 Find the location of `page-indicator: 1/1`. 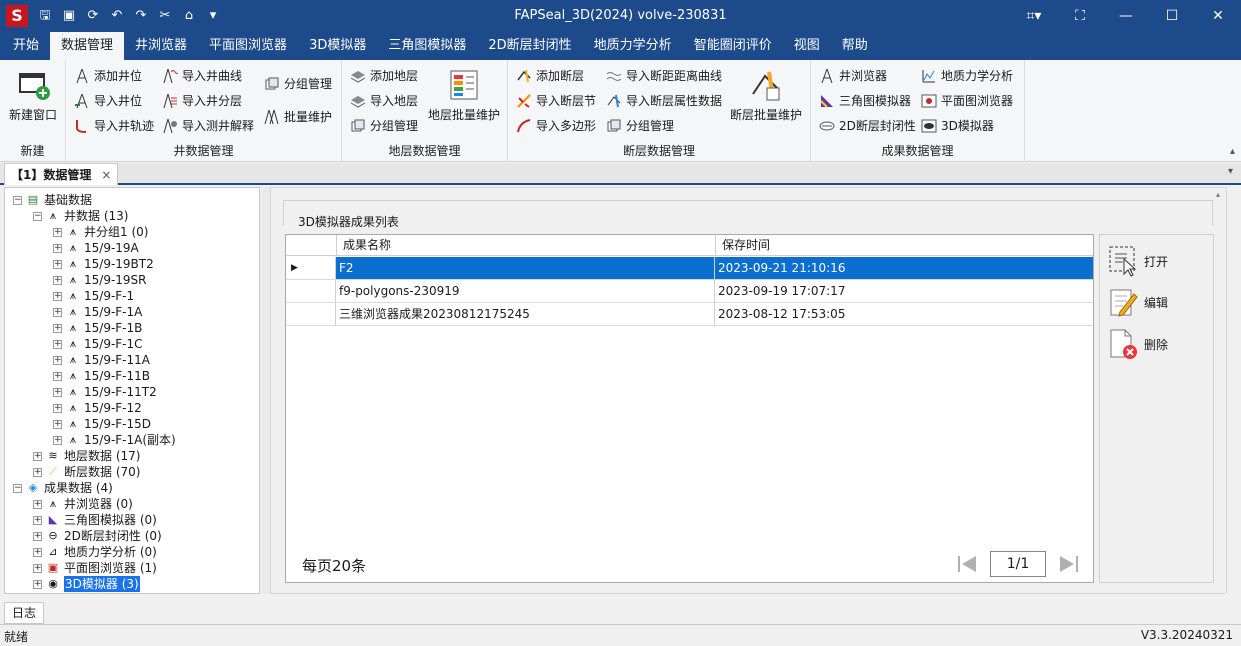

page-indicator: 1/1 is located at coordinates (1018, 564).